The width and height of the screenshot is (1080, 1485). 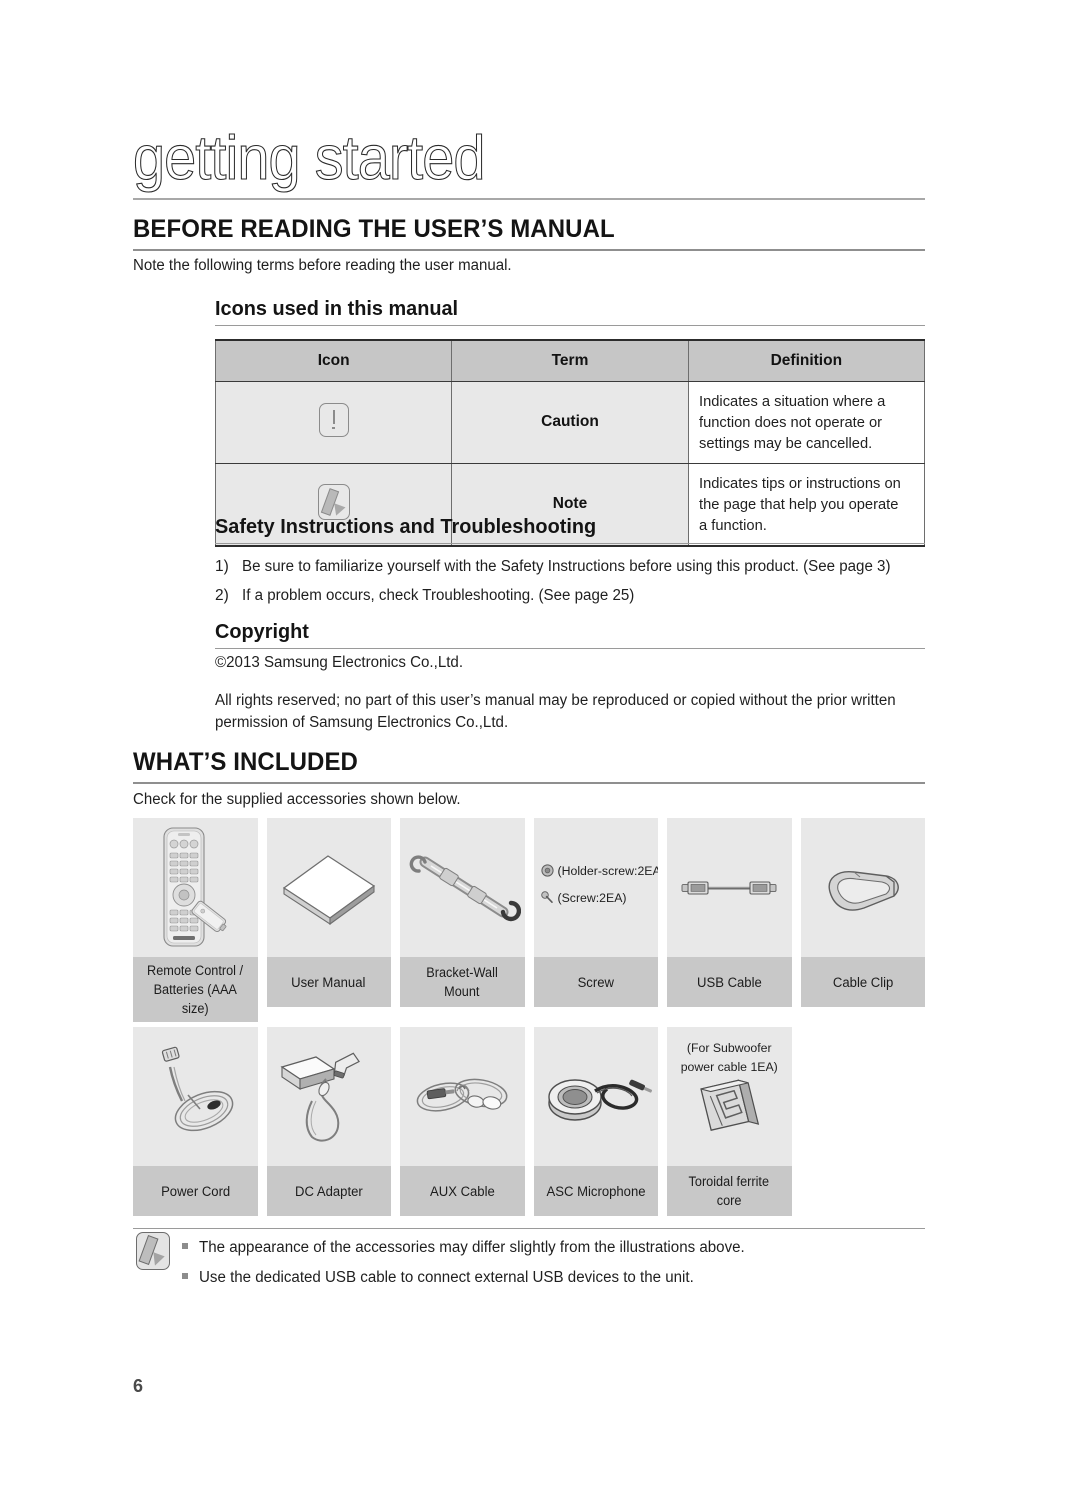 What do you see at coordinates (570, 312) in the screenshot?
I see `subsection-heading-icons: Icons used in this manual` at bounding box center [570, 312].